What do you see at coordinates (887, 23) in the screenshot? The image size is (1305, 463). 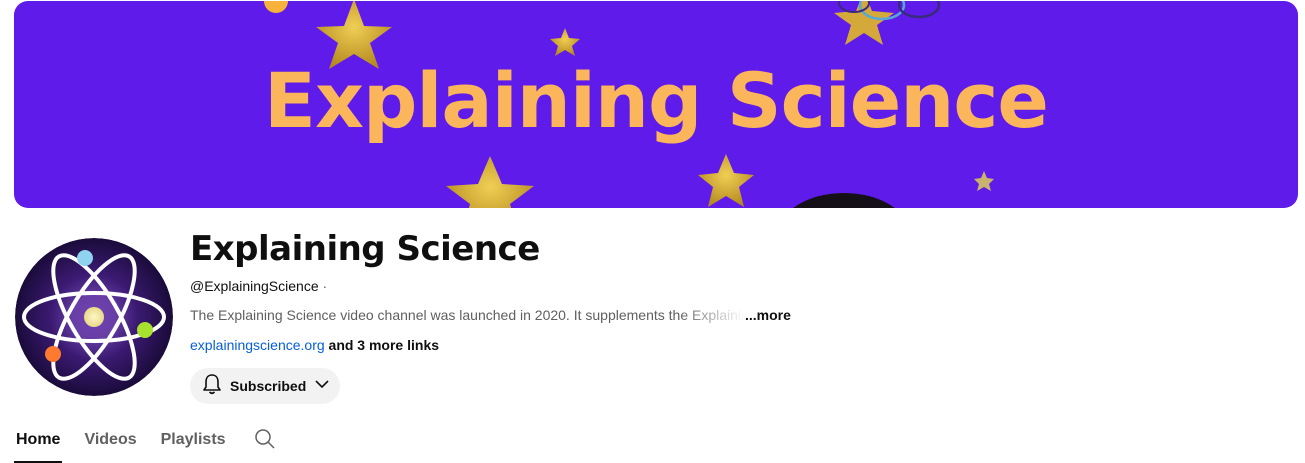 I see `planet-decoration` at bounding box center [887, 23].